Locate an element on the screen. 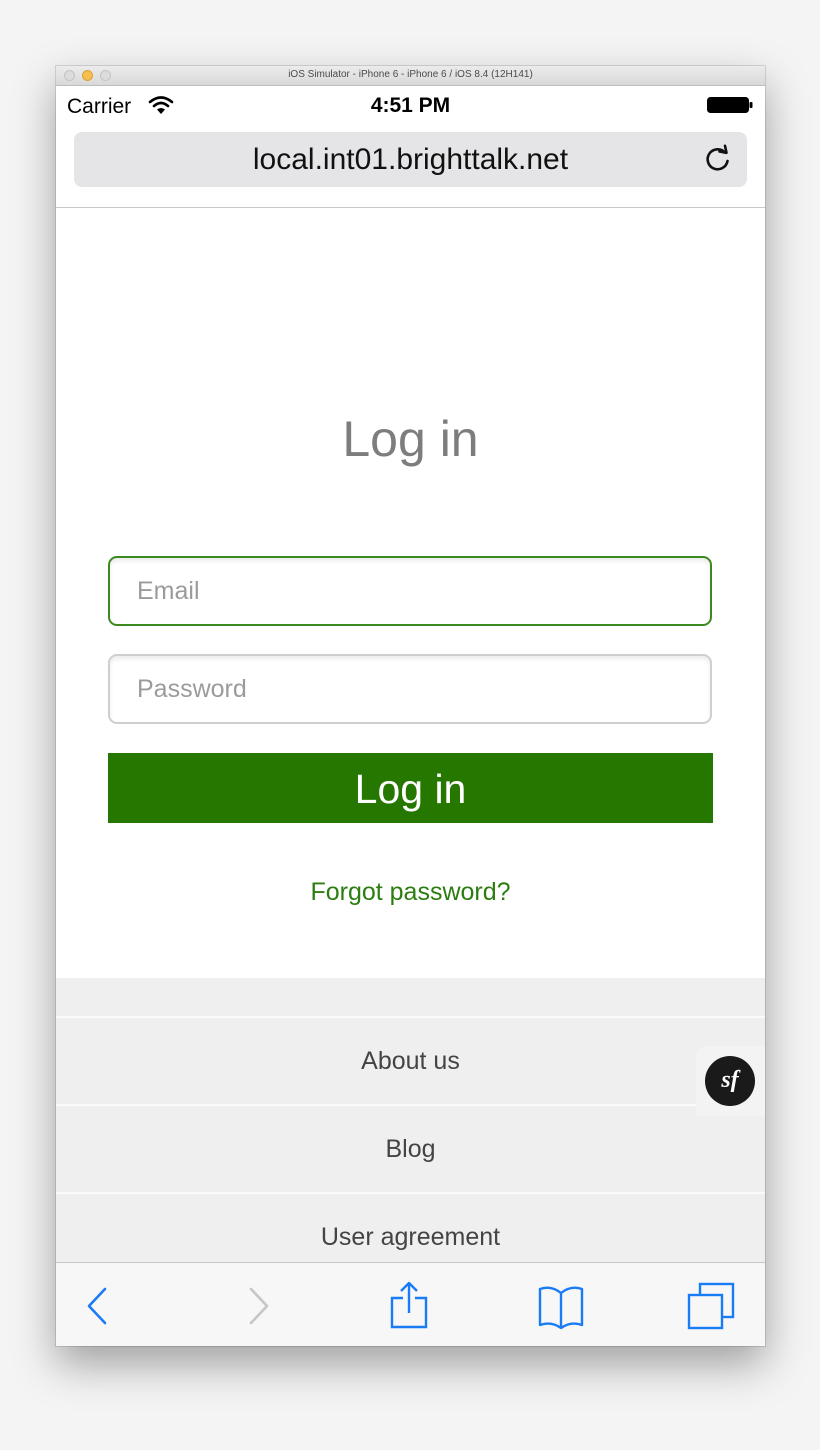  password-input is located at coordinates (410, 689).